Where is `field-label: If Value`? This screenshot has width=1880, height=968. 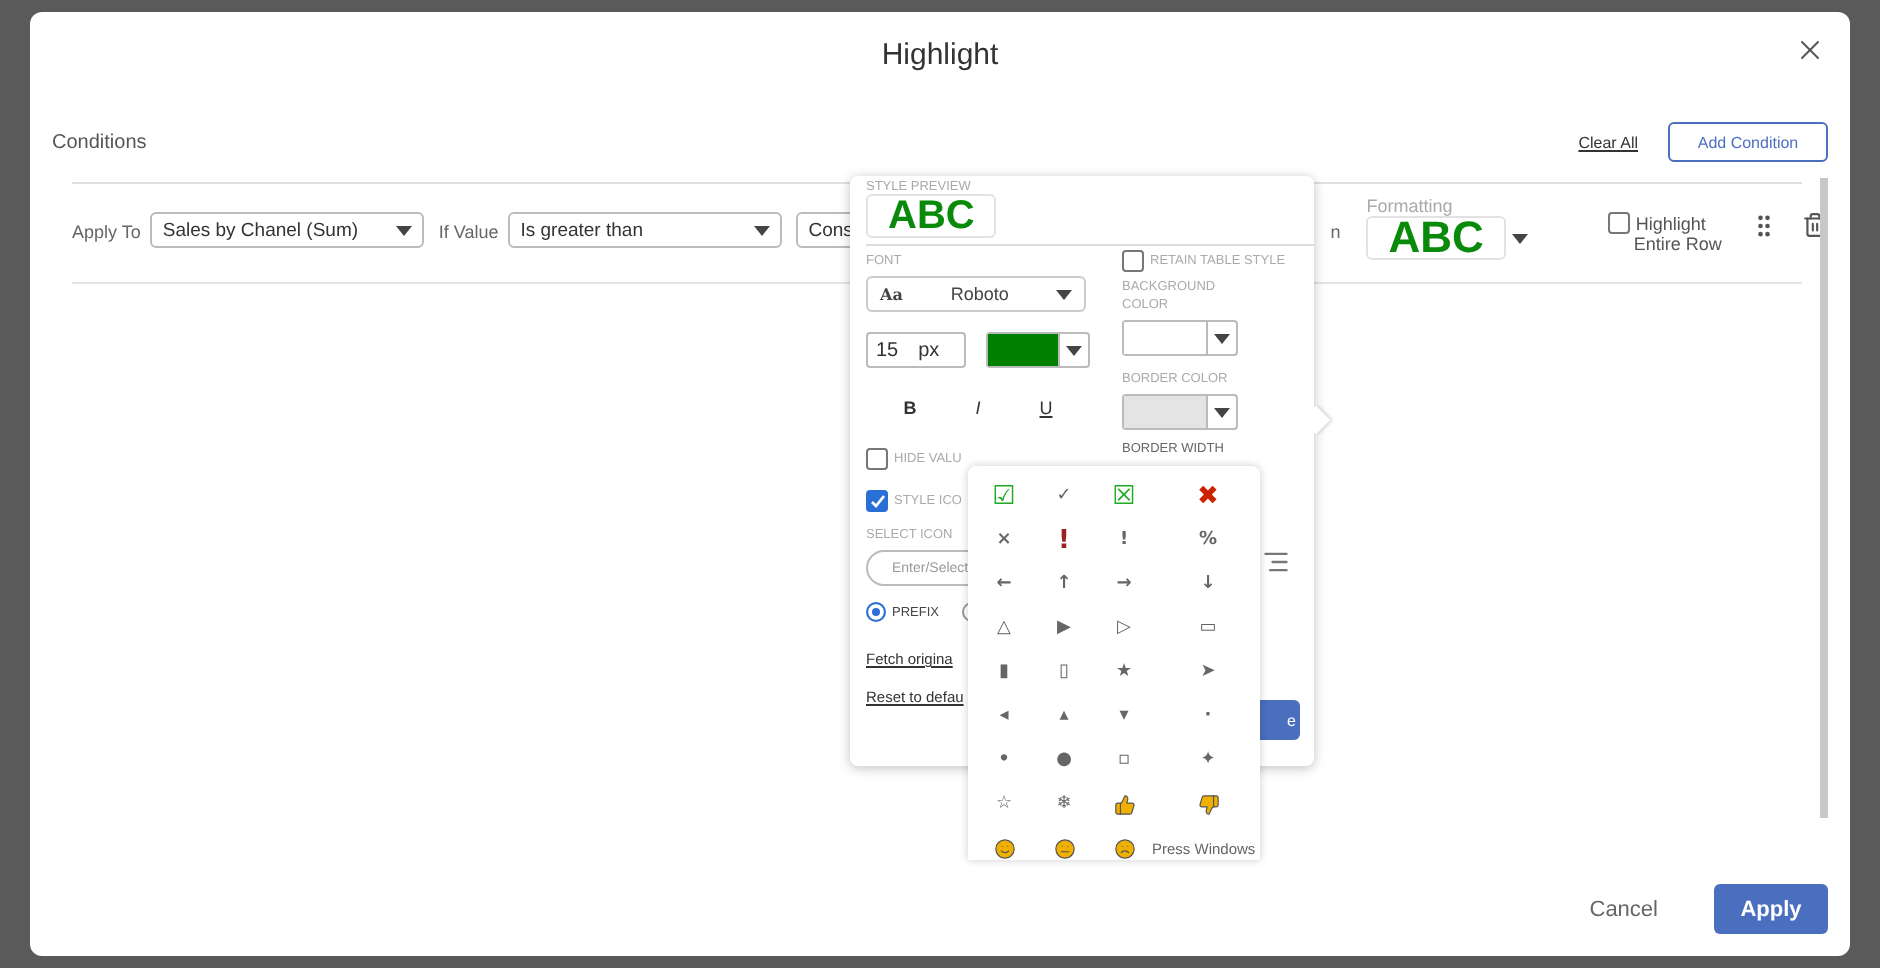 field-label: If Value is located at coordinates (468, 232).